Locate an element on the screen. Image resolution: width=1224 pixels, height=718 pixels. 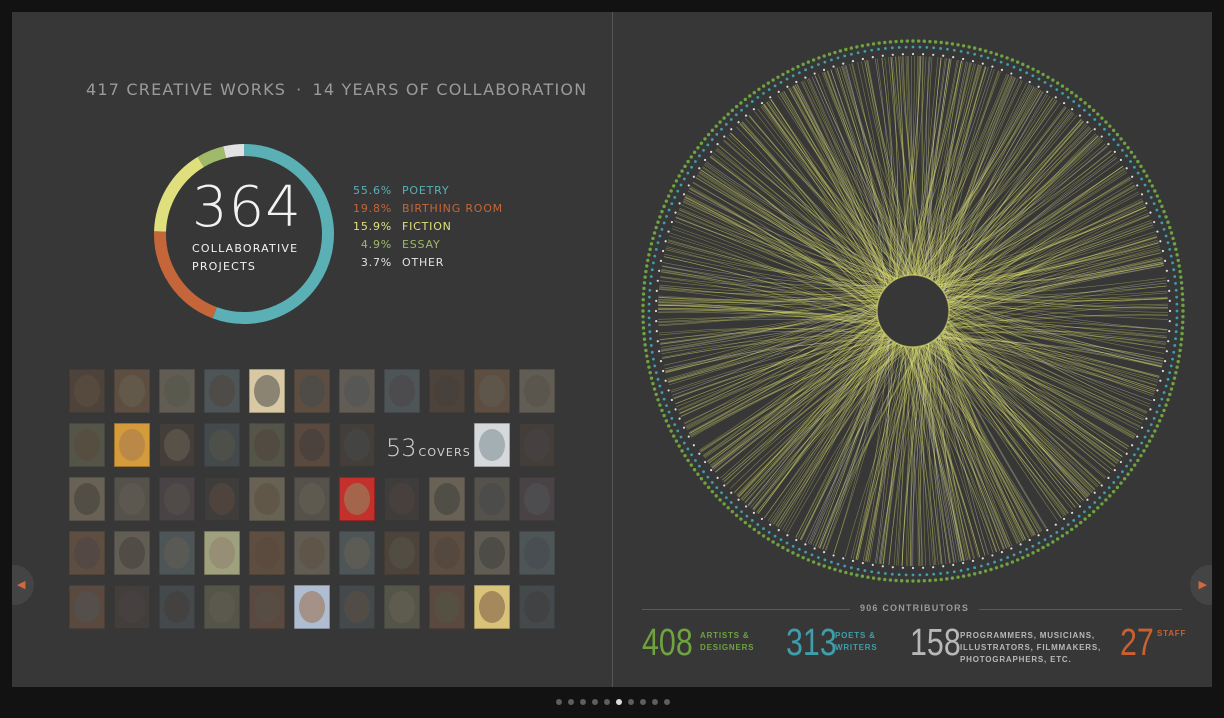
page-dot-active is located at coordinates (619, 702).